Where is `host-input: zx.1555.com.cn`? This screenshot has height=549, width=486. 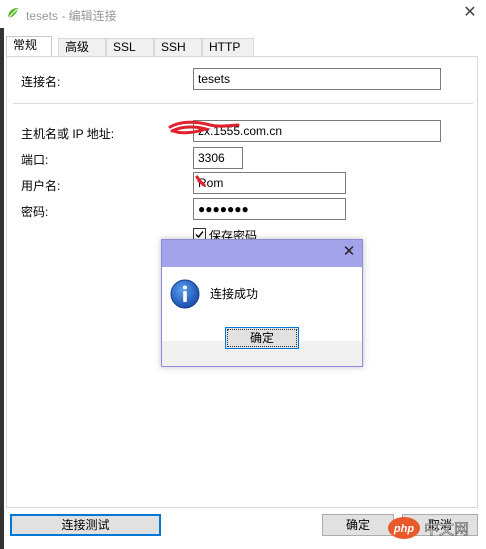 host-input: zx.1555.com.cn is located at coordinates (317, 131).